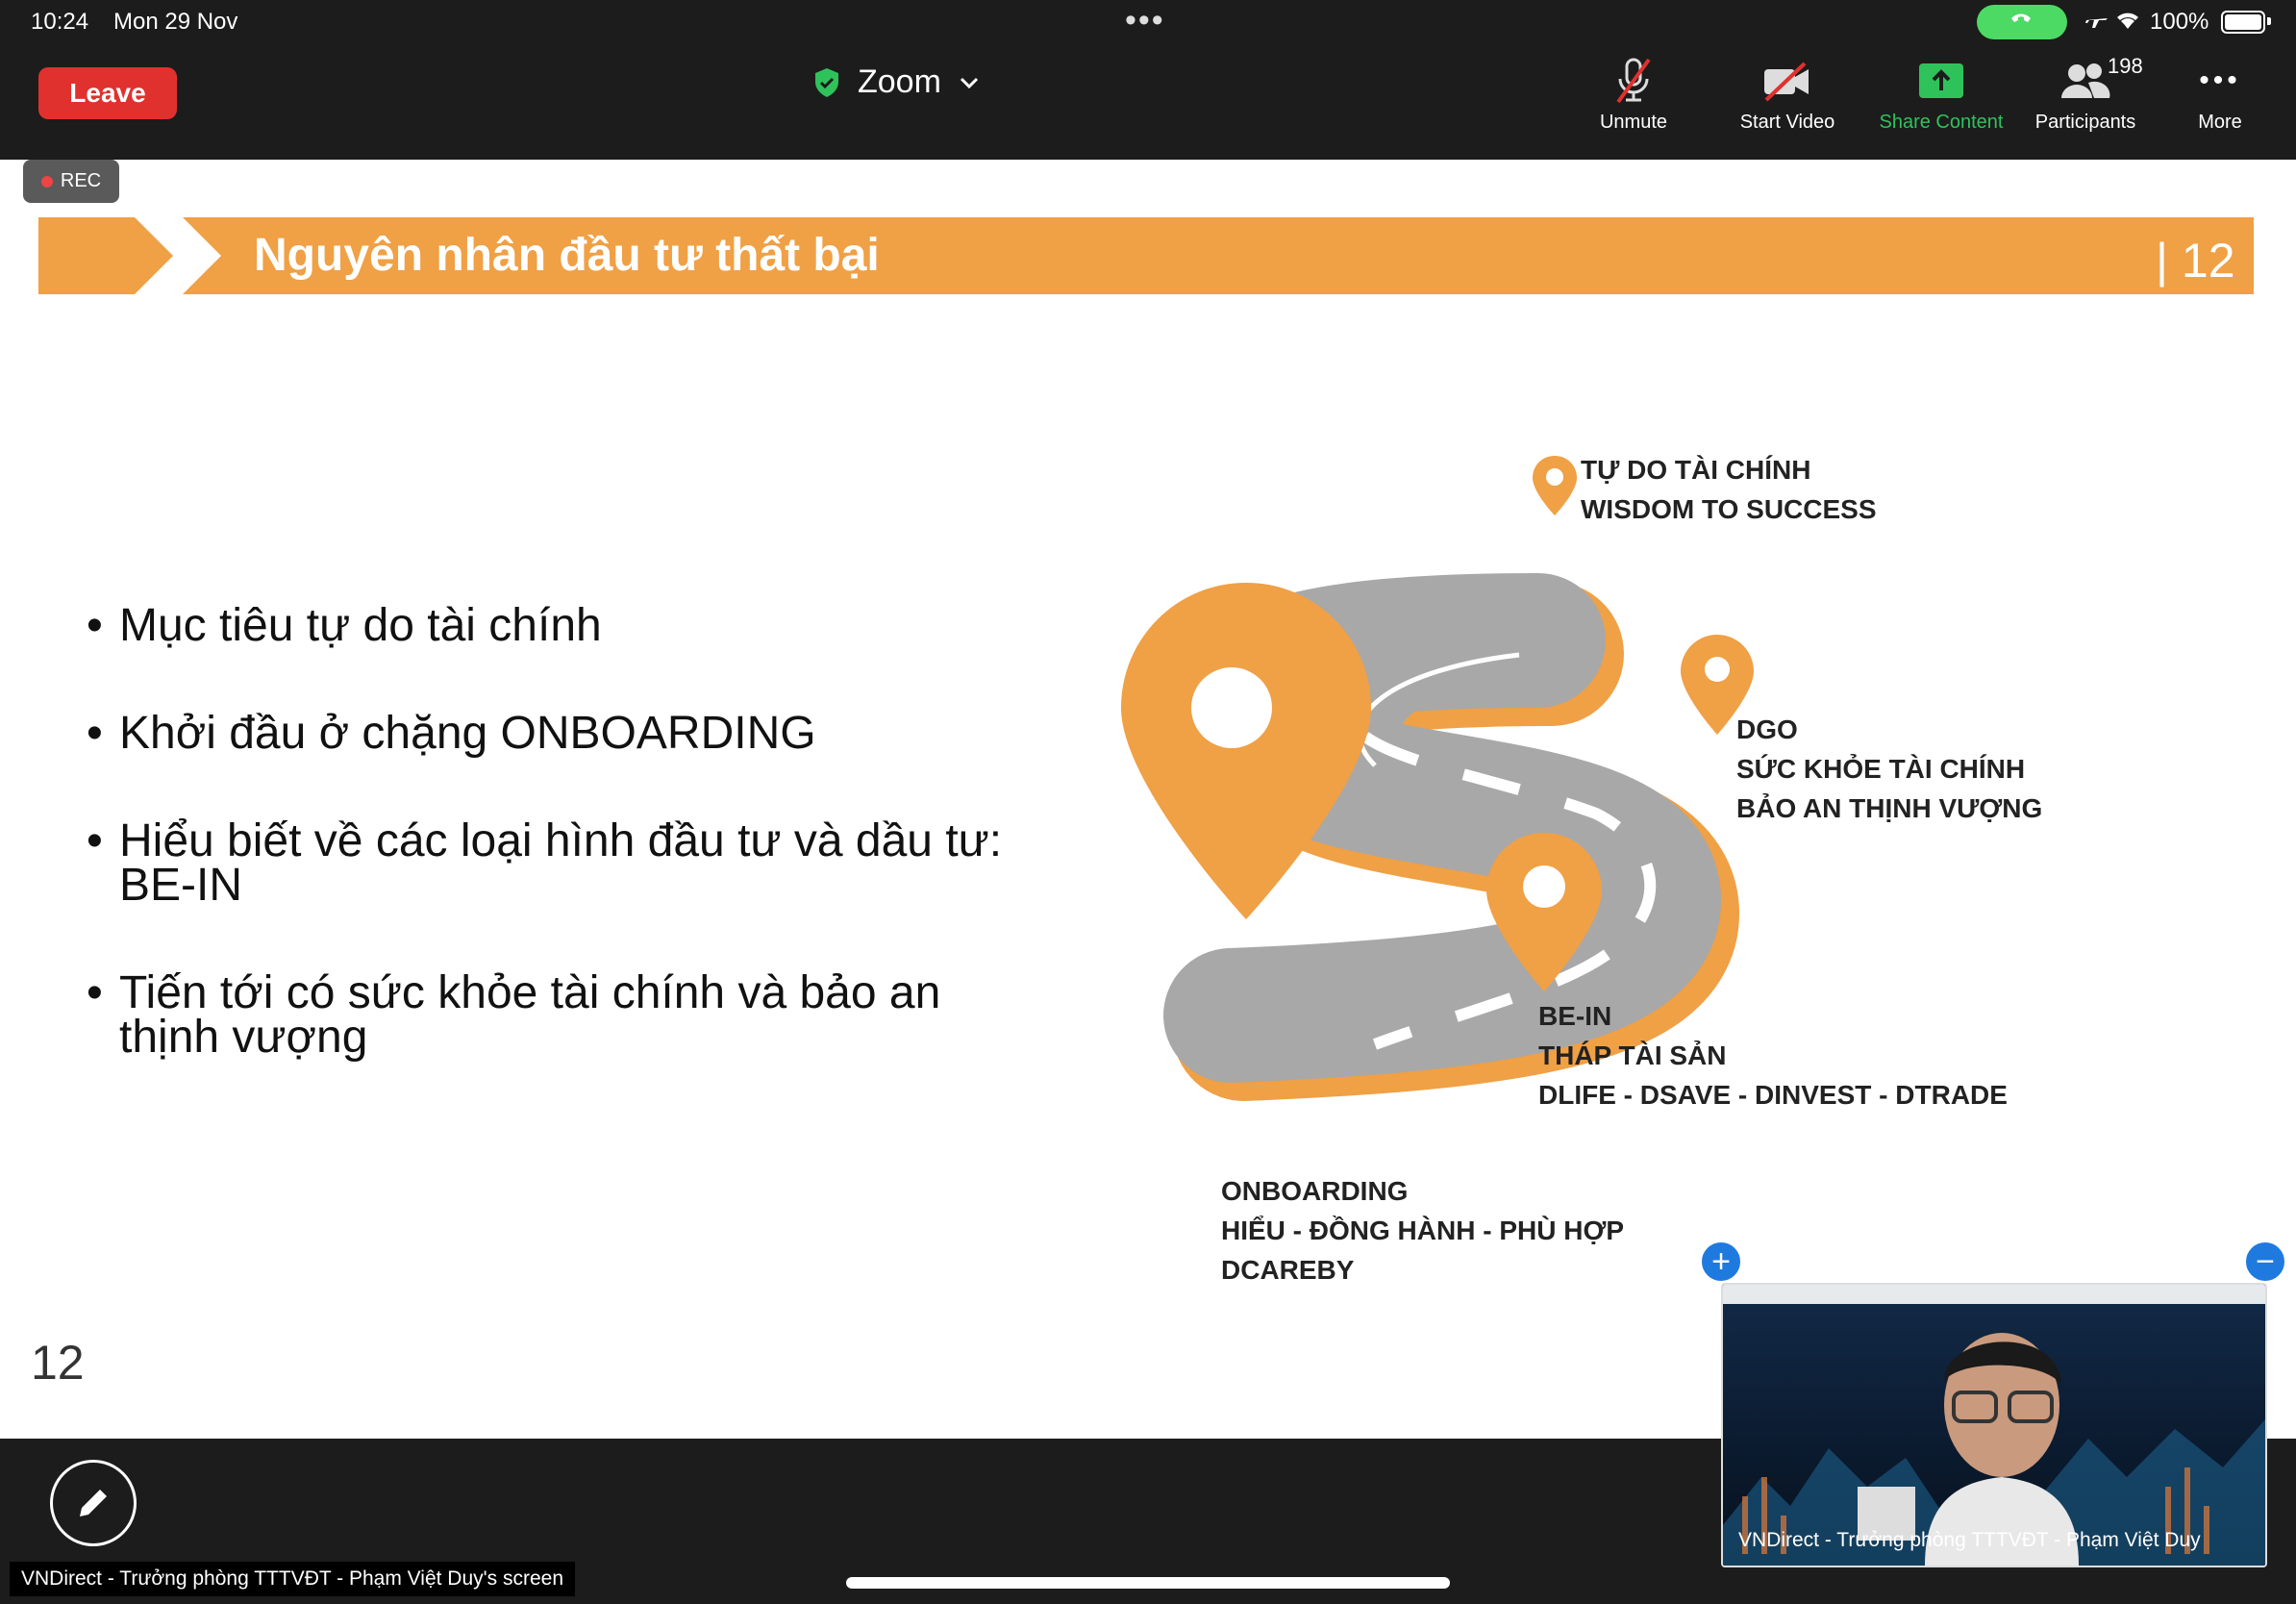 Image resolution: width=2296 pixels, height=1604 pixels. What do you see at coordinates (2195, 261) in the screenshot?
I see `slide-page-marker: | 12` at bounding box center [2195, 261].